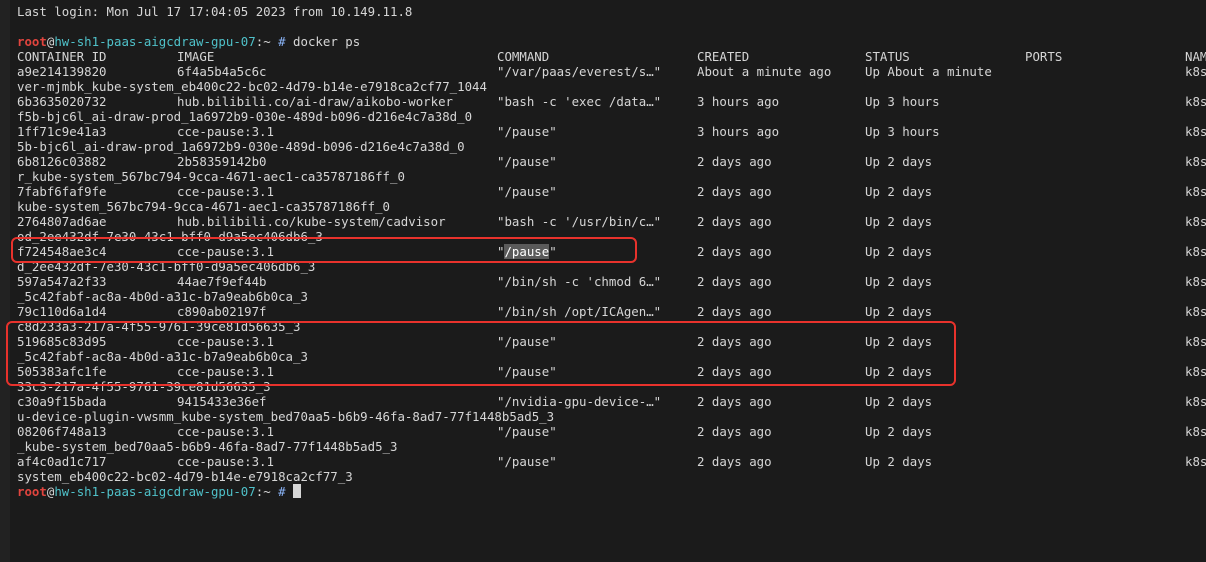 The image size is (1206, 562). Describe the element at coordinates (222, 71) in the screenshot. I see `image: 6f4a5b4a5c6c` at that location.